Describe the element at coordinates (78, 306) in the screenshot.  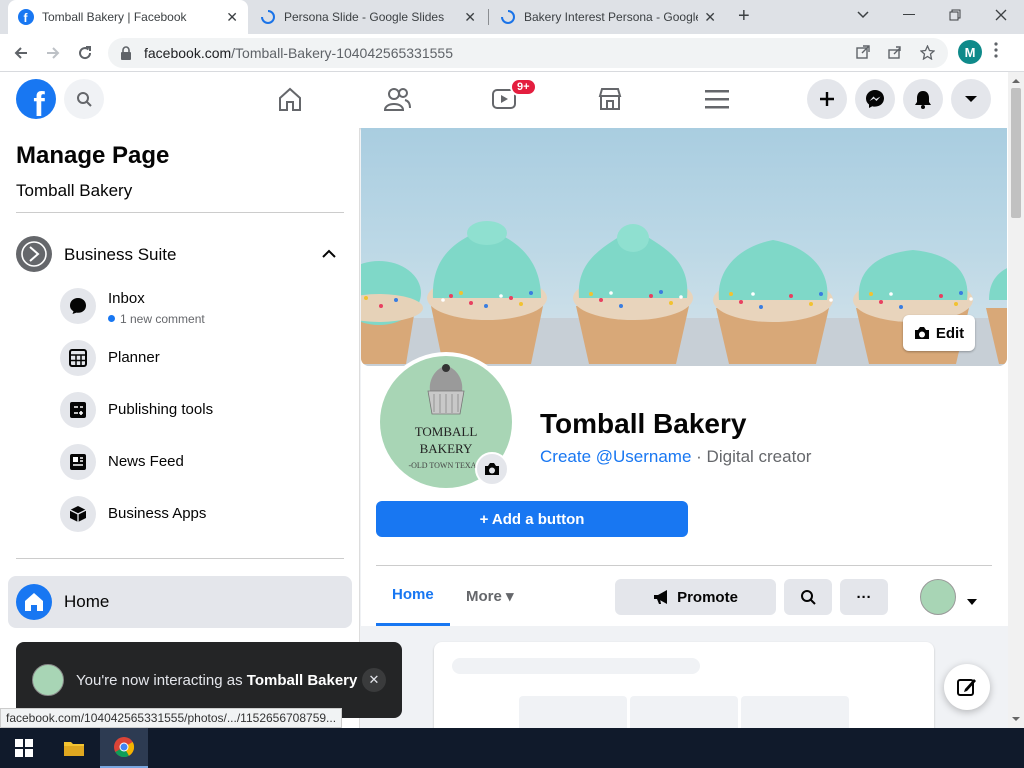
I see `inbox-icon` at that location.